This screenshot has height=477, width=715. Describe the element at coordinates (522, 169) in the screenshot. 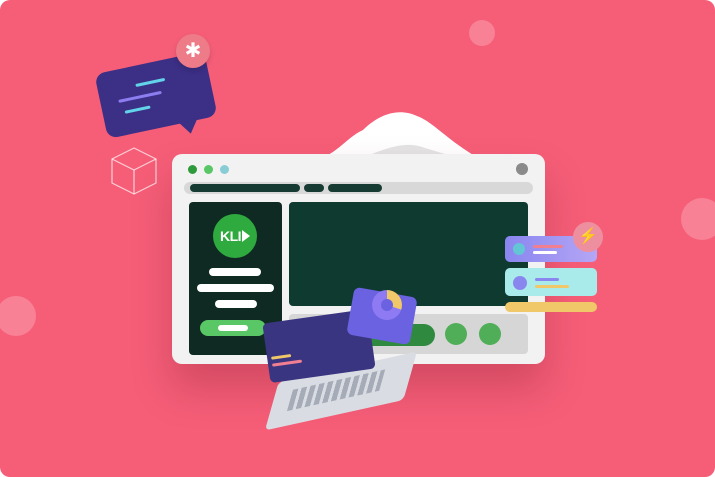

I see `window-control` at that location.